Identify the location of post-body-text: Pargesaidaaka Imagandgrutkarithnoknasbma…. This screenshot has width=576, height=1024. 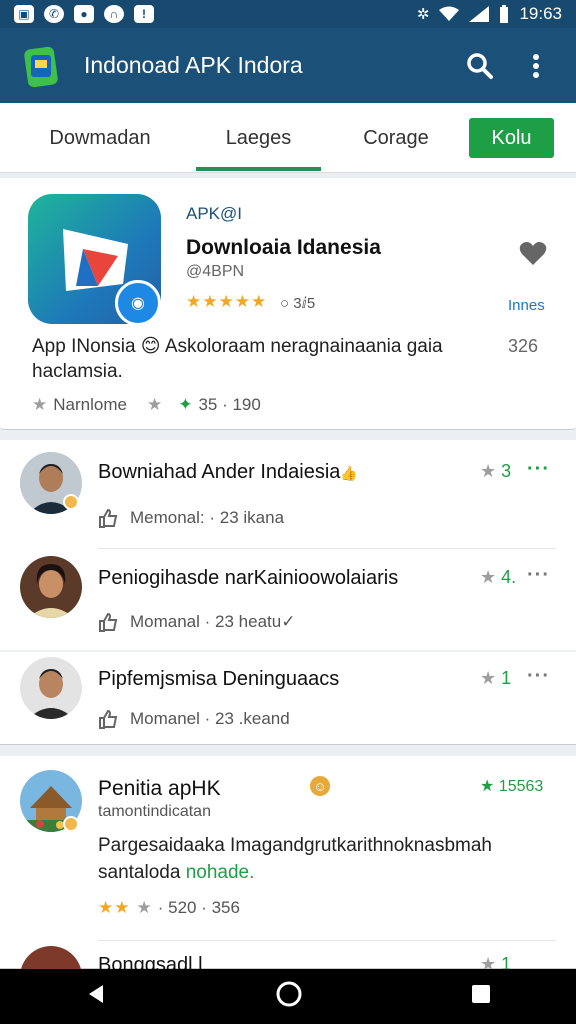
(295, 859).